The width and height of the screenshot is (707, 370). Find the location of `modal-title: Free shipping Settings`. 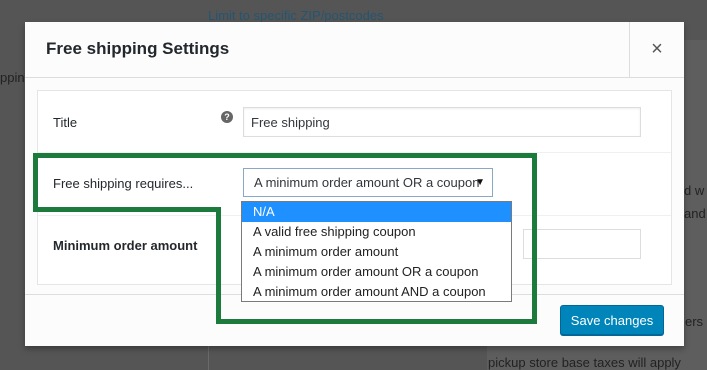

modal-title: Free shipping Settings is located at coordinates (138, 48).